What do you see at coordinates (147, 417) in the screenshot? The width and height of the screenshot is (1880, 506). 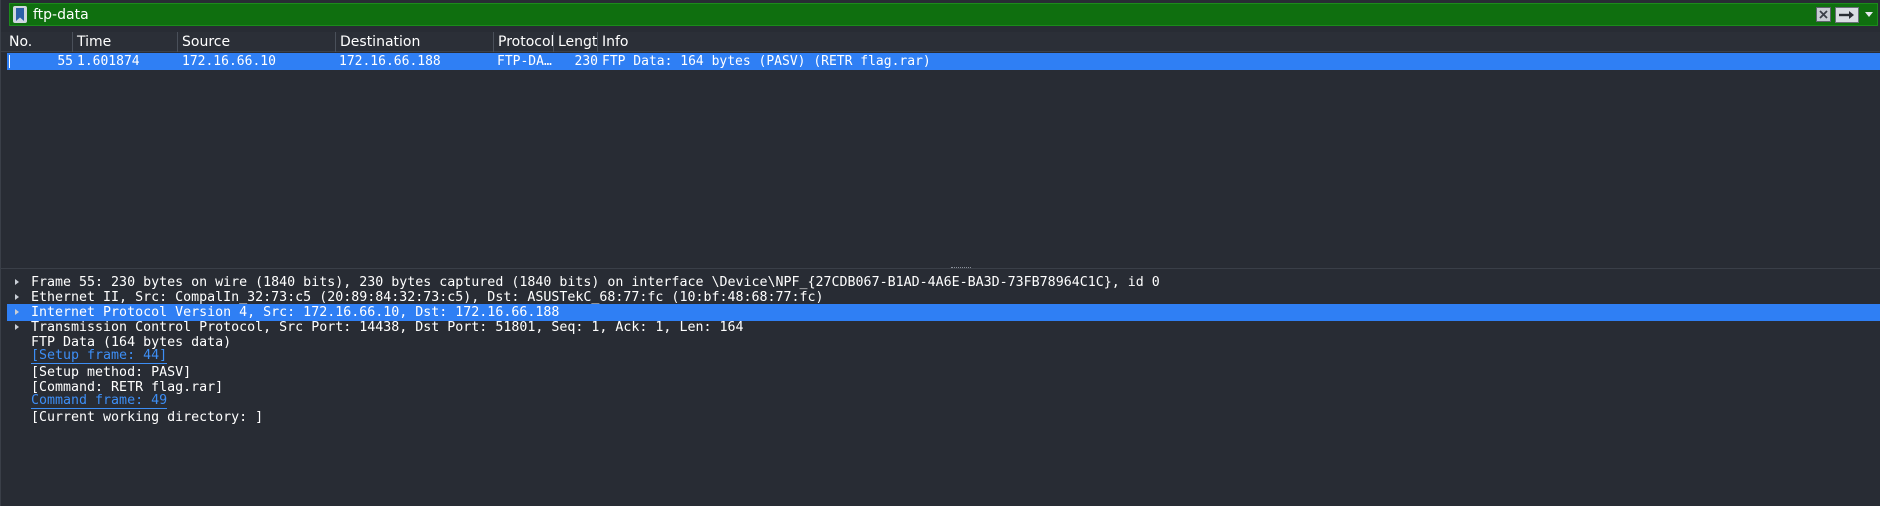 I see `tree-item-label: [Current working directory: ]` at bounding box center [147, 417].